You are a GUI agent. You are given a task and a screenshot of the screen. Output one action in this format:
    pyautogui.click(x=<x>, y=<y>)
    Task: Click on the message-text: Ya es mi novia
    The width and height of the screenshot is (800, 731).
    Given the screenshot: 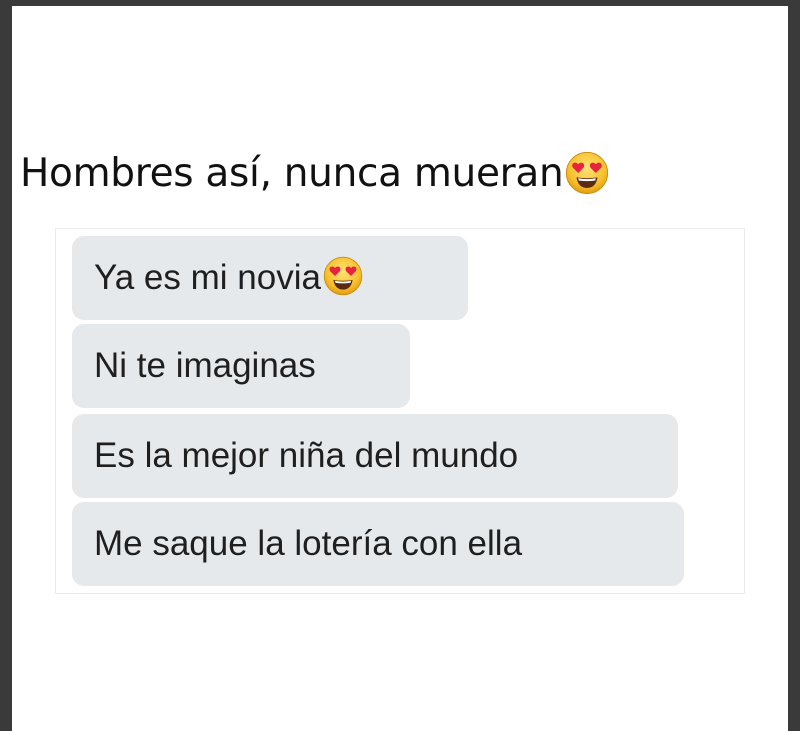 What is the action you would take?
    pyautogui.click(x=207, y=277)
    